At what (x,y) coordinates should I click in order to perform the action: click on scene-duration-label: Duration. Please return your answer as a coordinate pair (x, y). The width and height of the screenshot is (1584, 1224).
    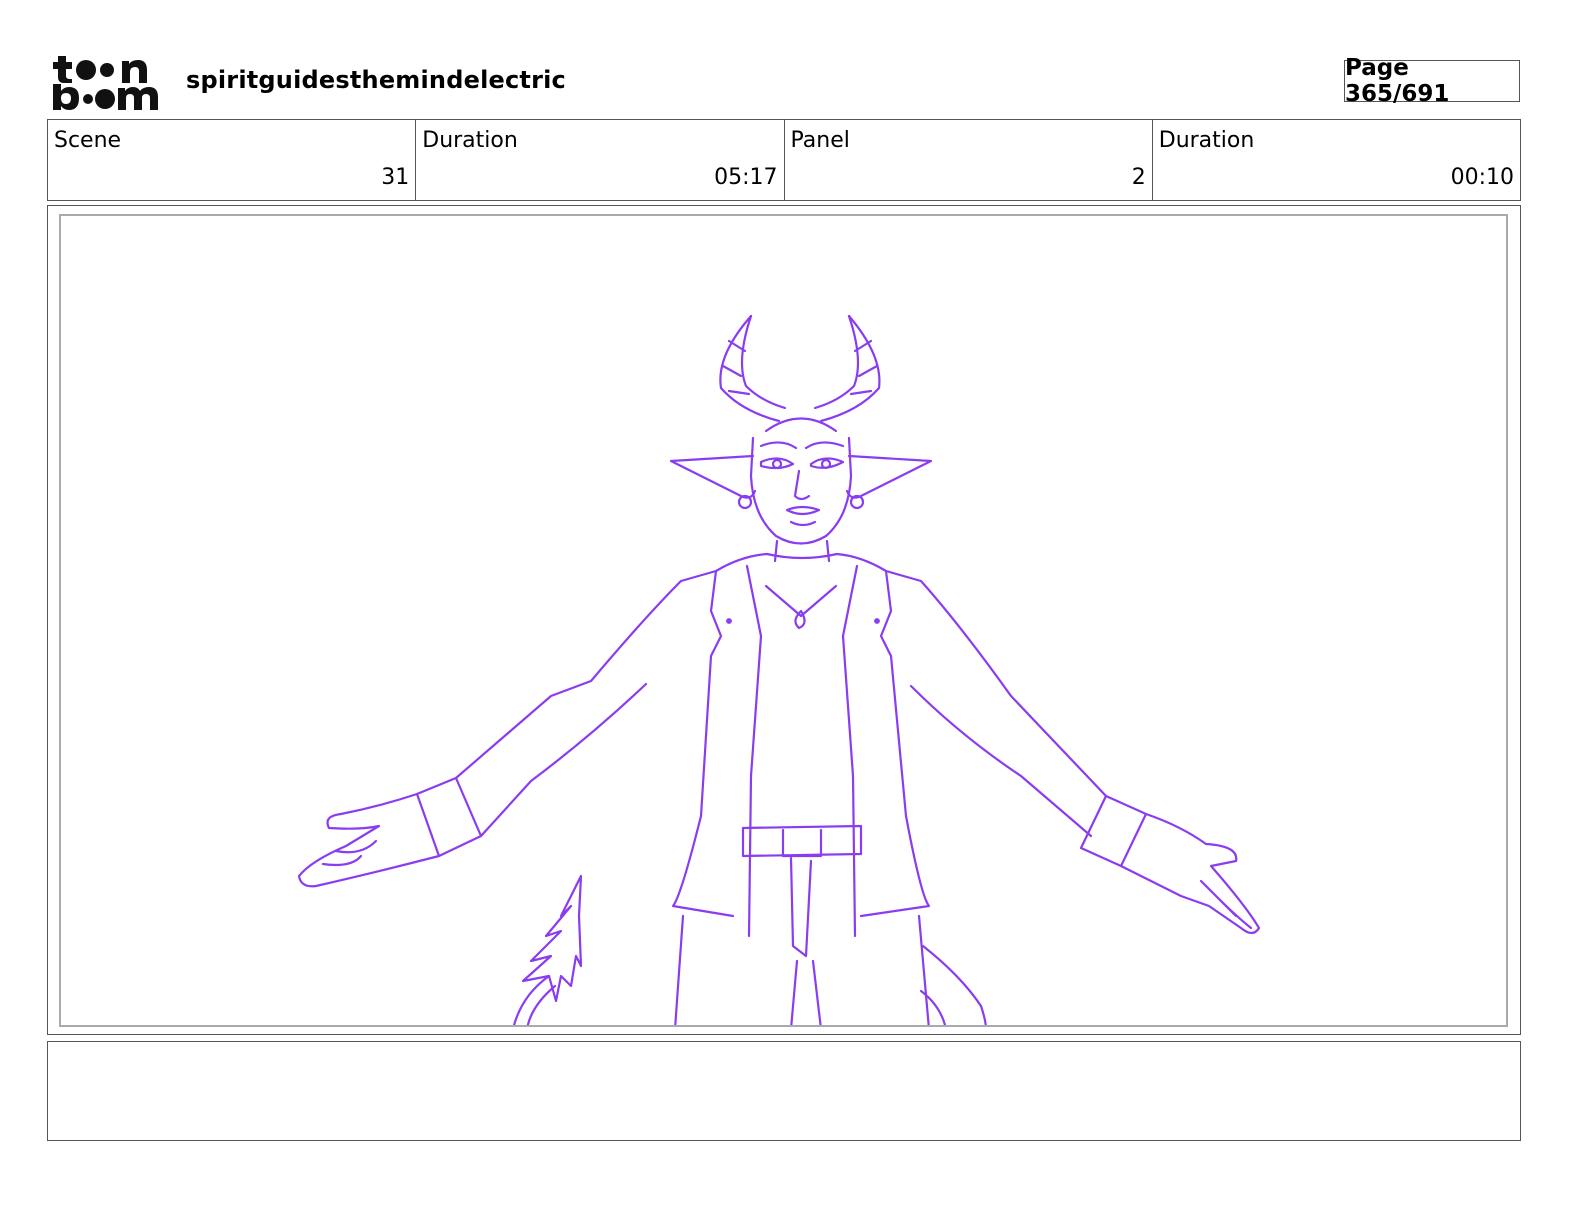
    Looking at the image, I should click on (470, 140).